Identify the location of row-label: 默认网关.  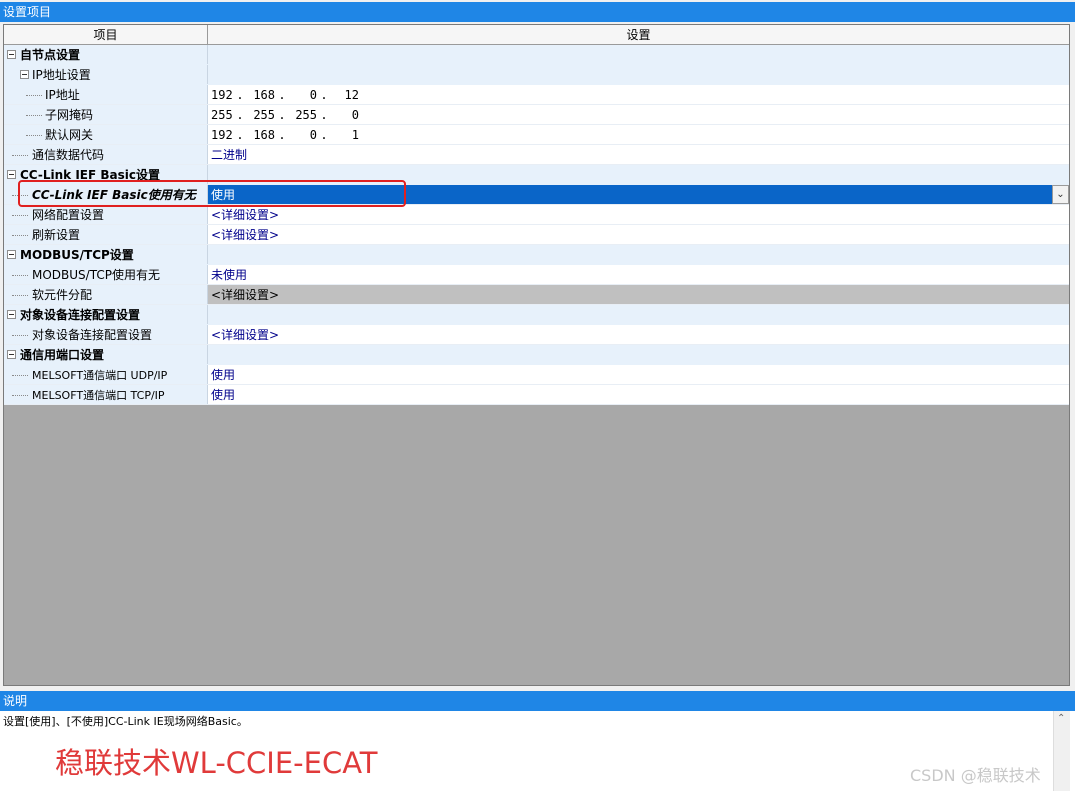
(69, 135).